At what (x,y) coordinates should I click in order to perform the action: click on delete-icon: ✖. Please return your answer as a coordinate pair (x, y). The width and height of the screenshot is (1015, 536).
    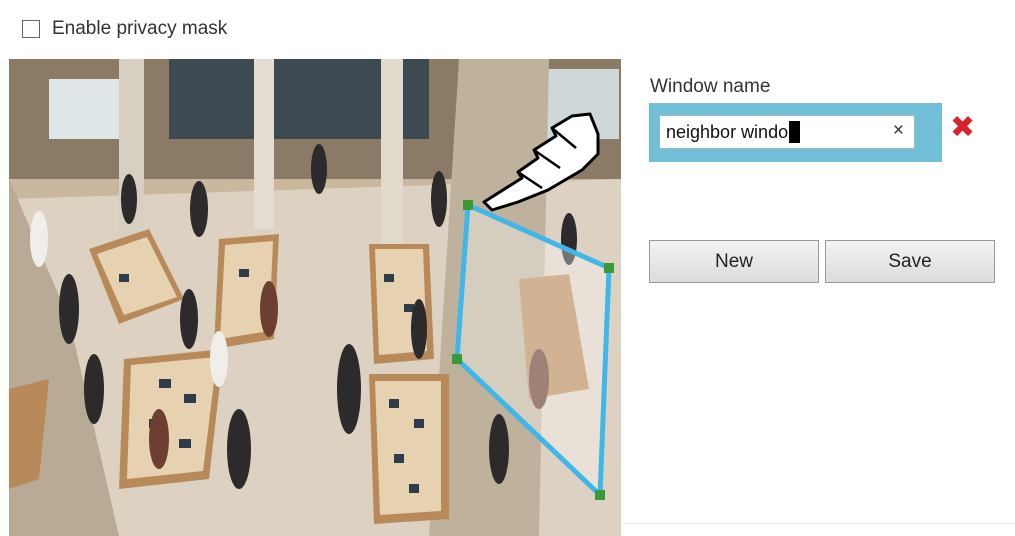
    Looking at the image, I should click on (962, 128).